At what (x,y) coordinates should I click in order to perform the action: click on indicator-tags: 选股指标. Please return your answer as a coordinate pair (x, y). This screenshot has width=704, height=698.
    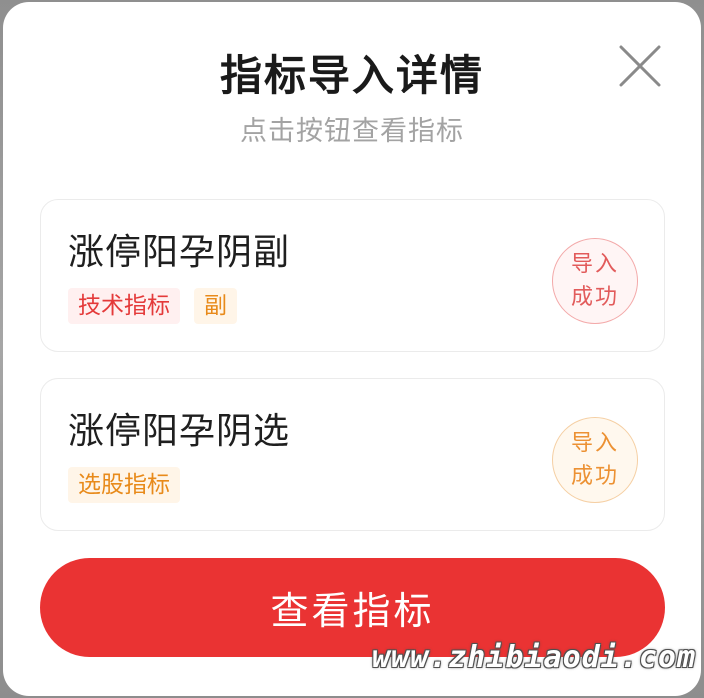
    Looking at the image, I should click on (124, 485).